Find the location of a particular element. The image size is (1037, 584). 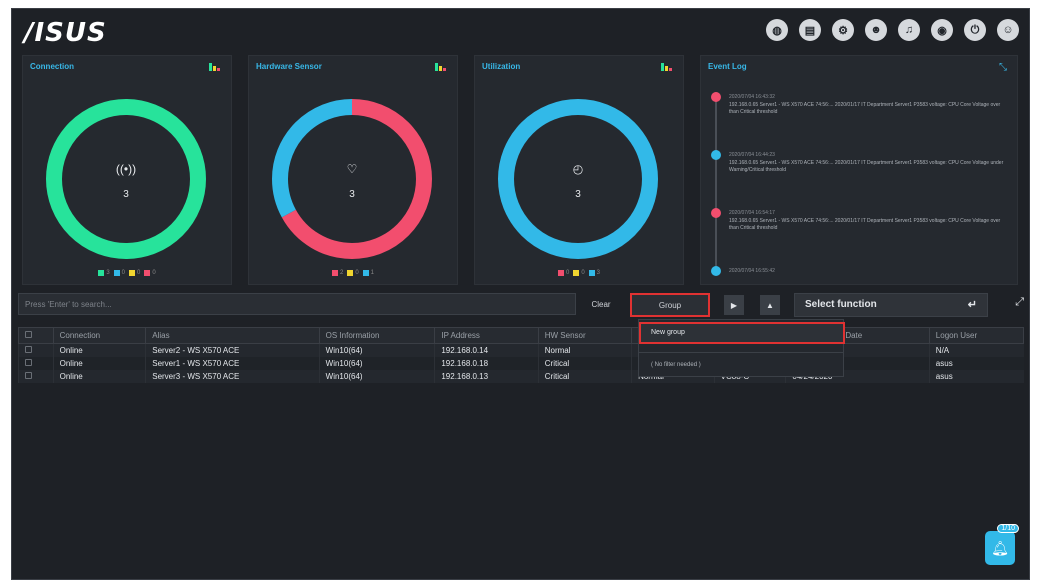

table-cell: 192.168.0.13 is located at coordinates (486, 376).